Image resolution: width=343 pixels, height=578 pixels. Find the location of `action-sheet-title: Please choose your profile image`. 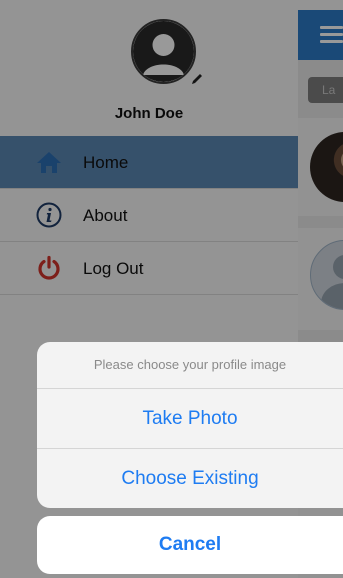

action-sheet-title: Please choose your profile image is located at coordinates (190, 365).